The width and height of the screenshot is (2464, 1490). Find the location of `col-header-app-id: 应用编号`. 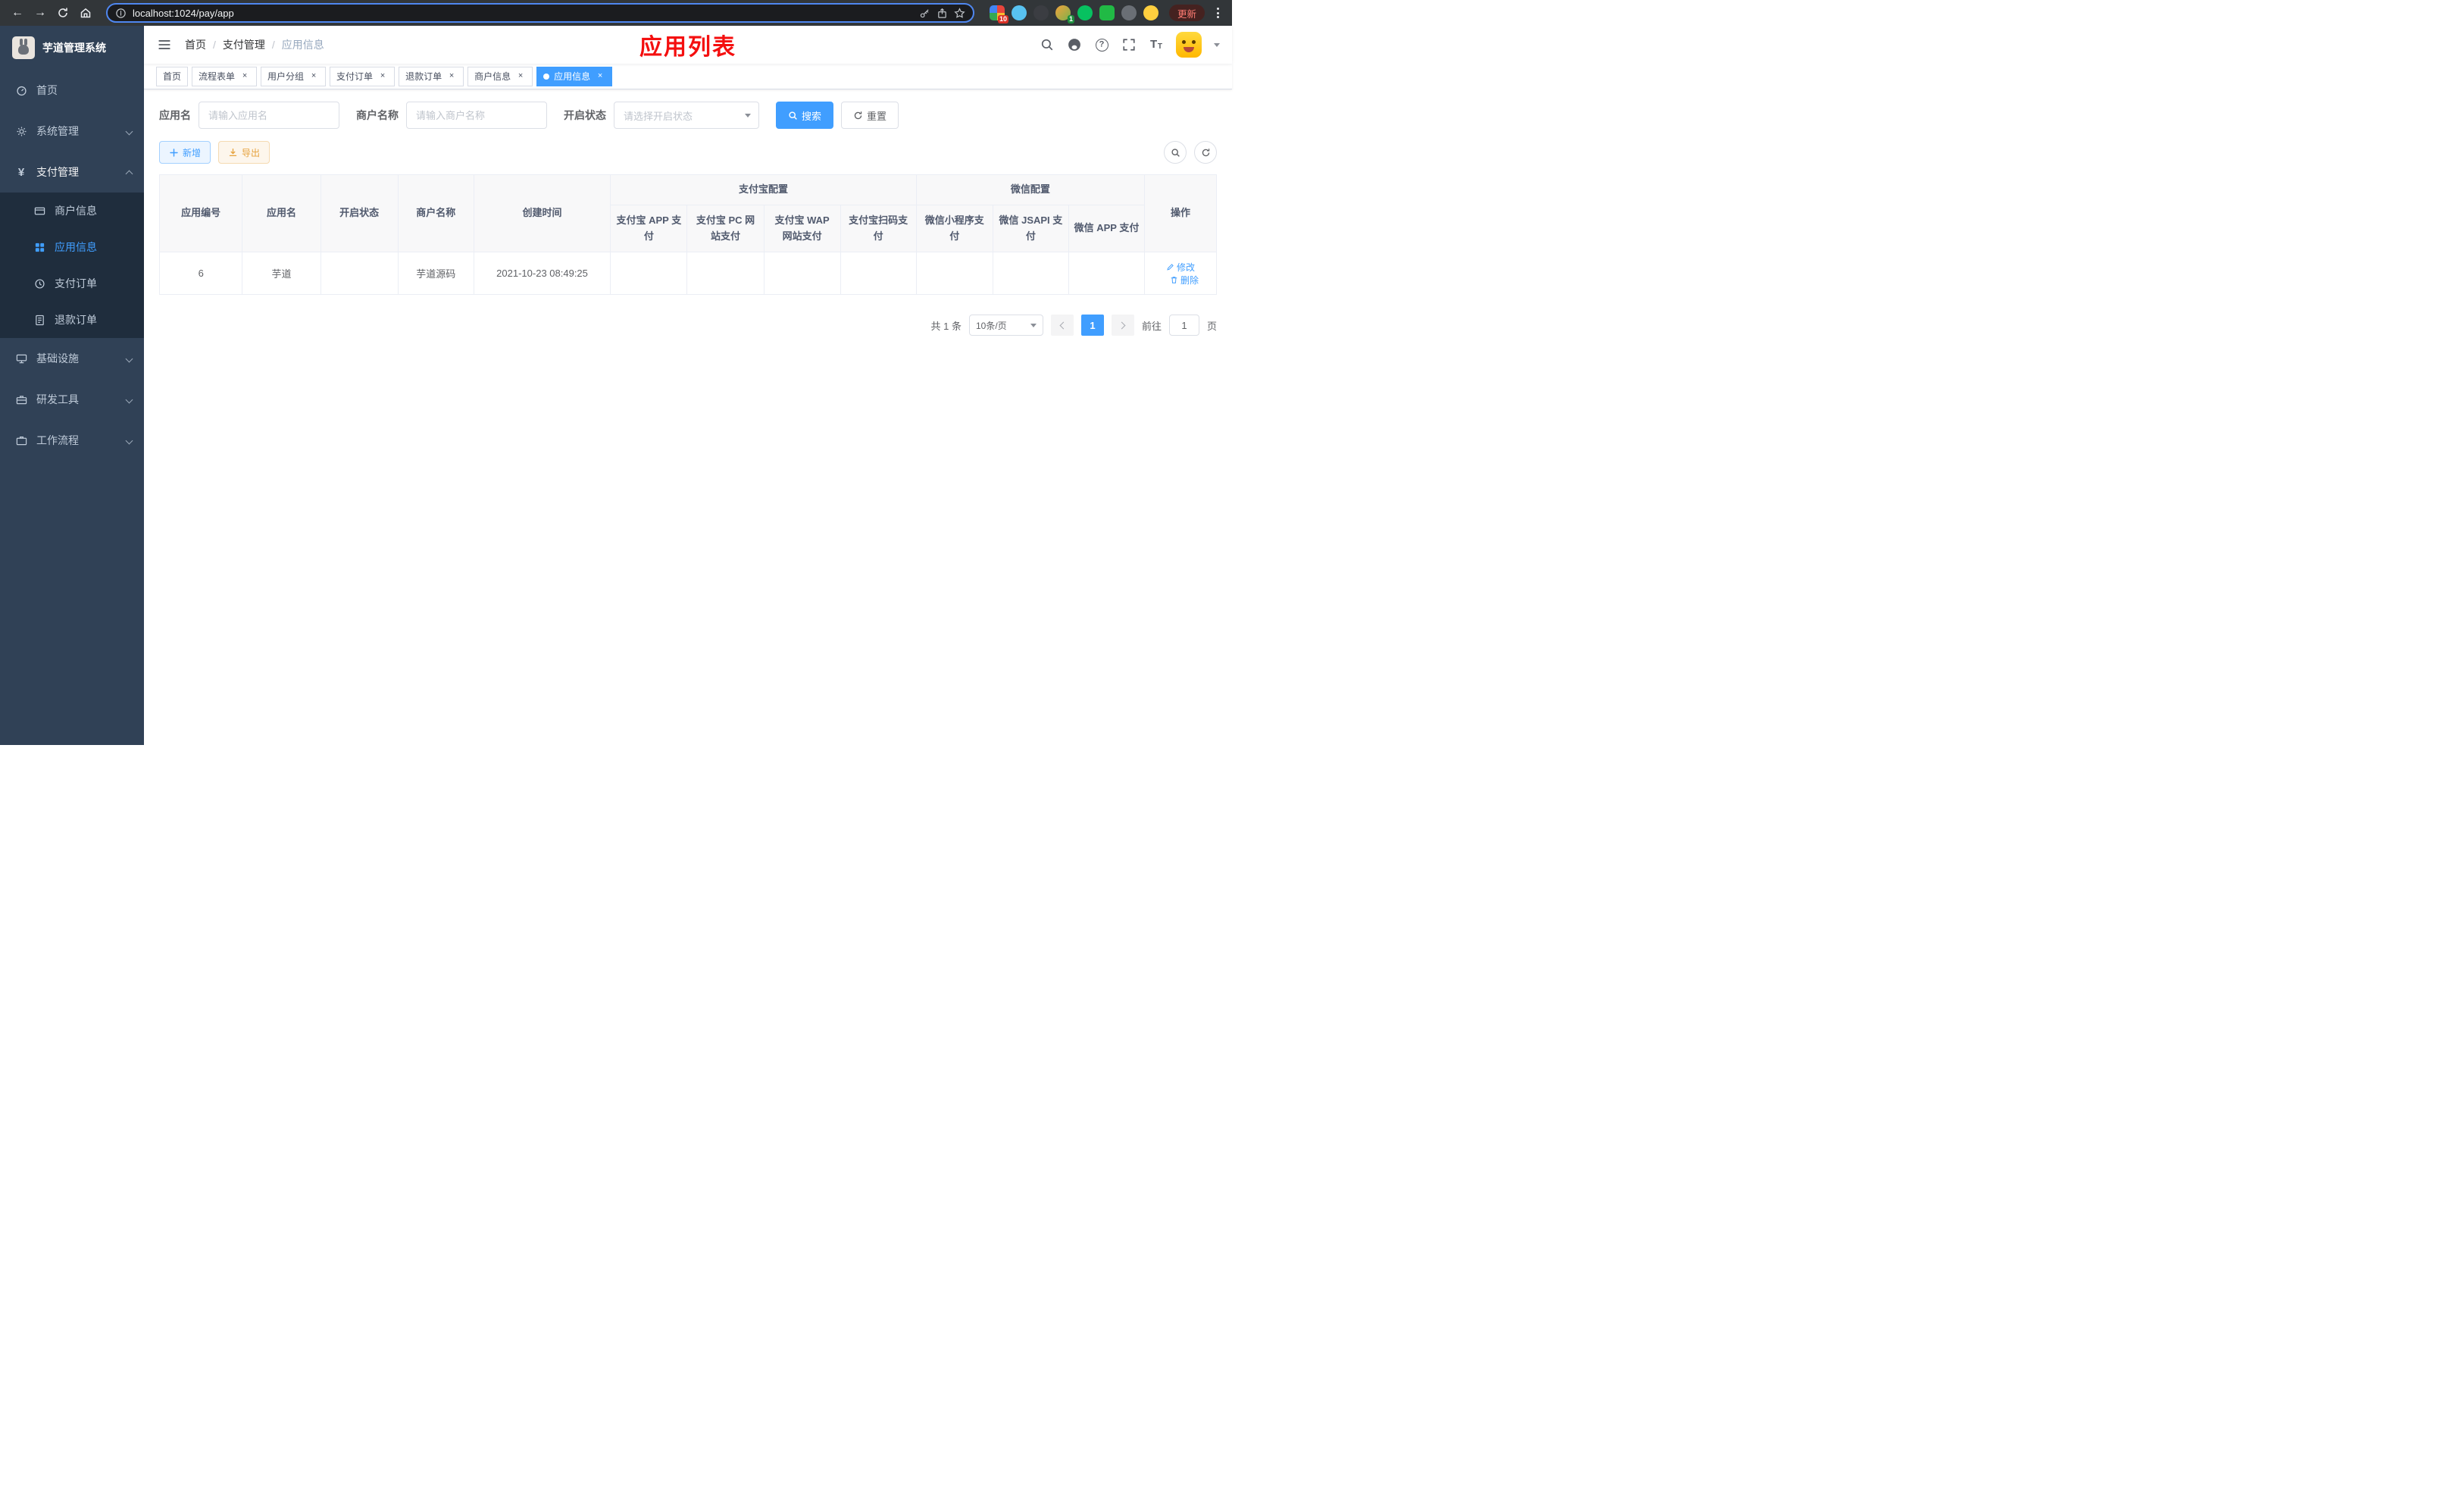

col-header-app-id: 应用编号 is located at coordinates (200, 213).